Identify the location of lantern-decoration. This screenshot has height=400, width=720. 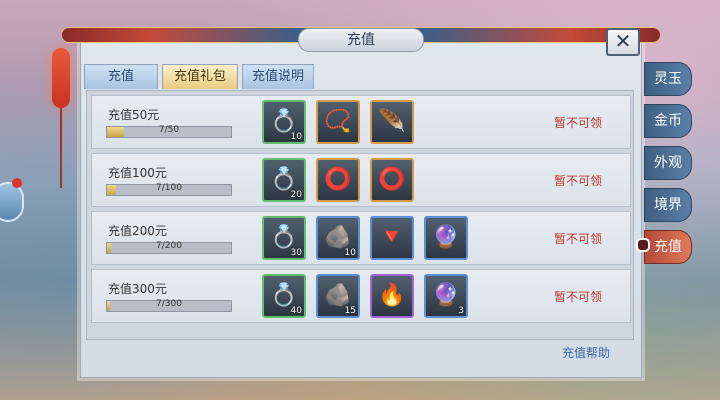
(61, 118).